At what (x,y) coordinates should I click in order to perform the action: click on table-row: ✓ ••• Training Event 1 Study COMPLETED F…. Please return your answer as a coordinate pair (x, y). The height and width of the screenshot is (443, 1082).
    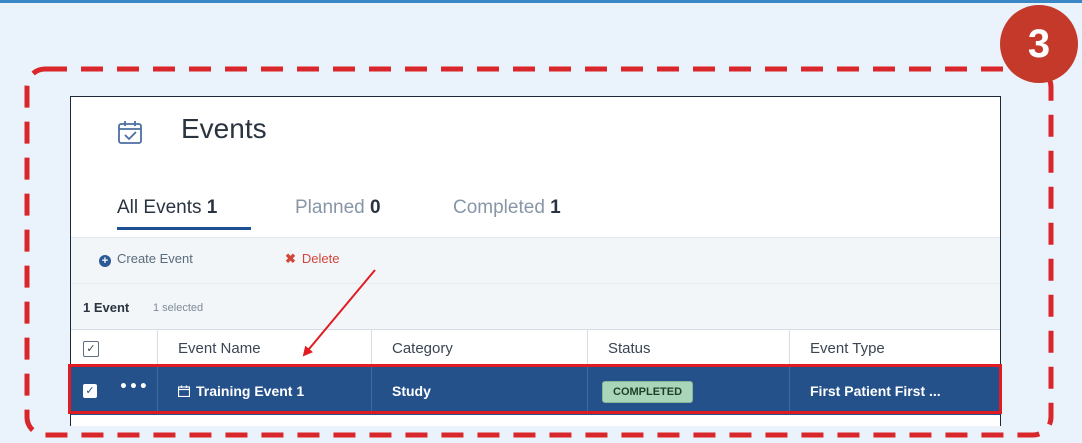
    Looking at the image, I should click on (535, 391).